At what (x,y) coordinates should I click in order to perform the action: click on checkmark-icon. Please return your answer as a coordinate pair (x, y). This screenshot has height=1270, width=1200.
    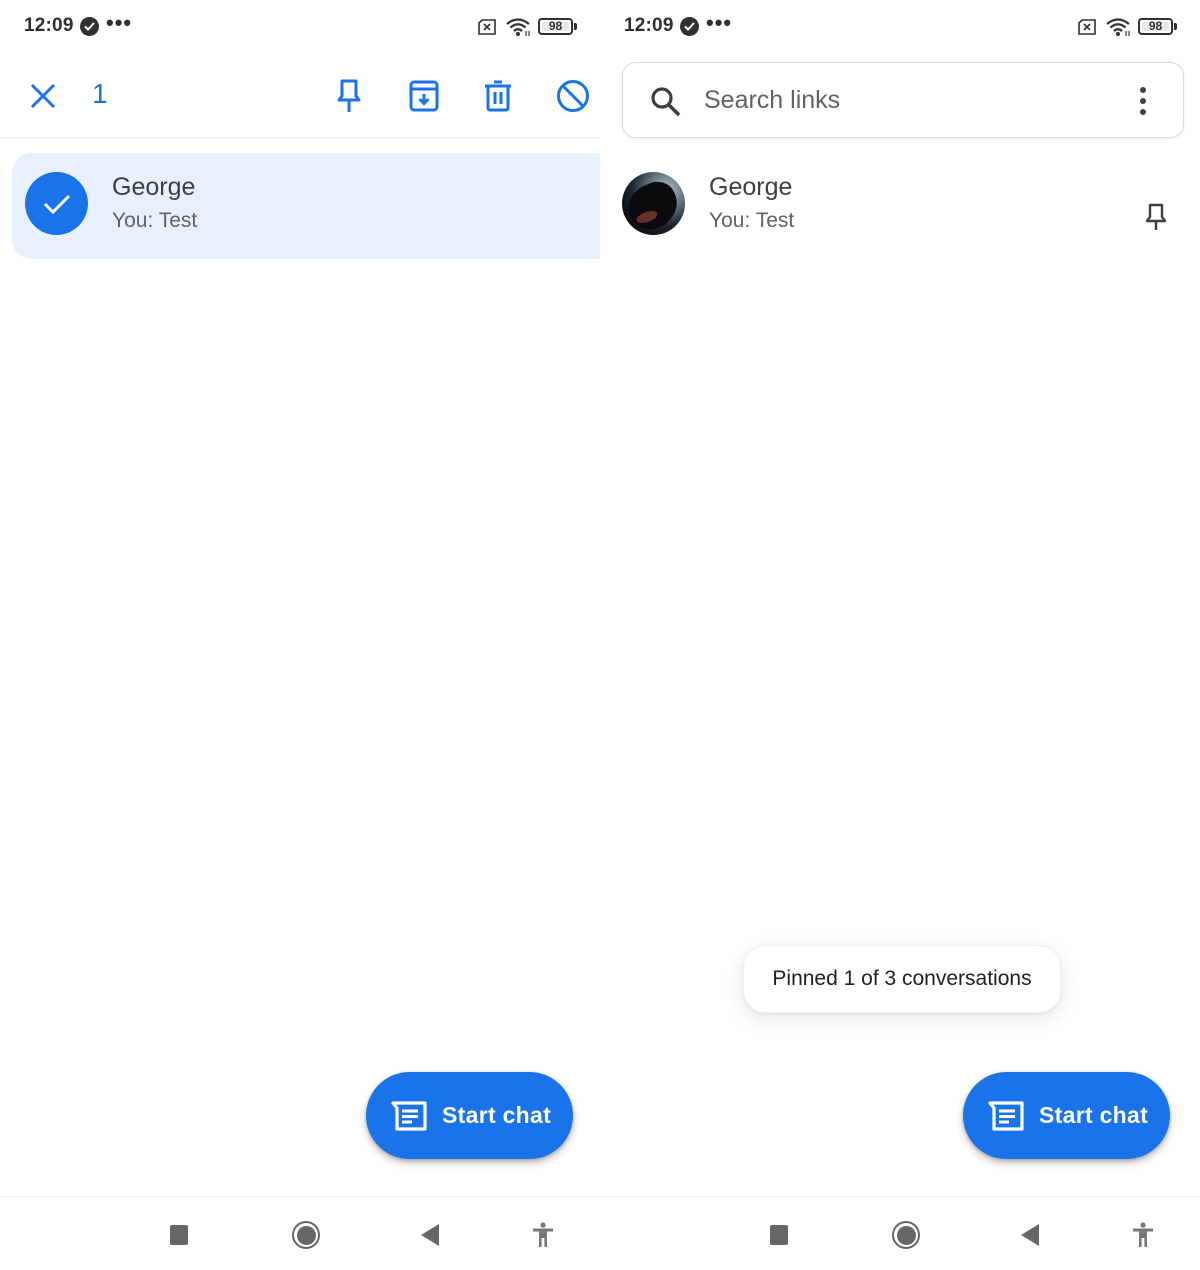
    Looking at the image, I should click on (56, 204).